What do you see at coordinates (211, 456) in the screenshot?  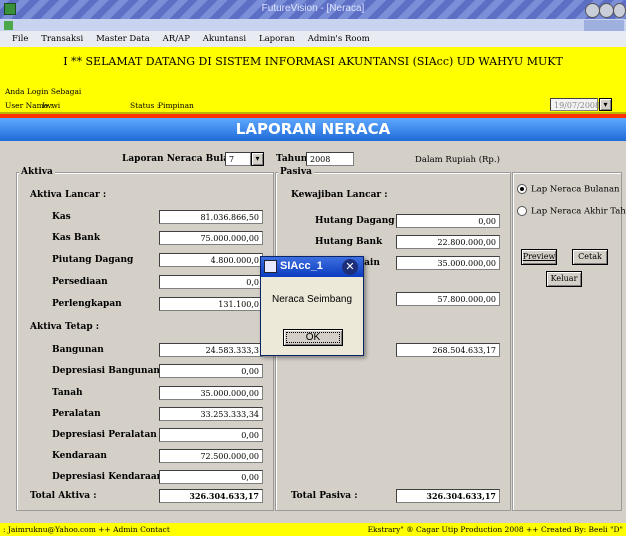 I see `kendaraan-field: 72.500.000,00` at bounding box center [211, 456].